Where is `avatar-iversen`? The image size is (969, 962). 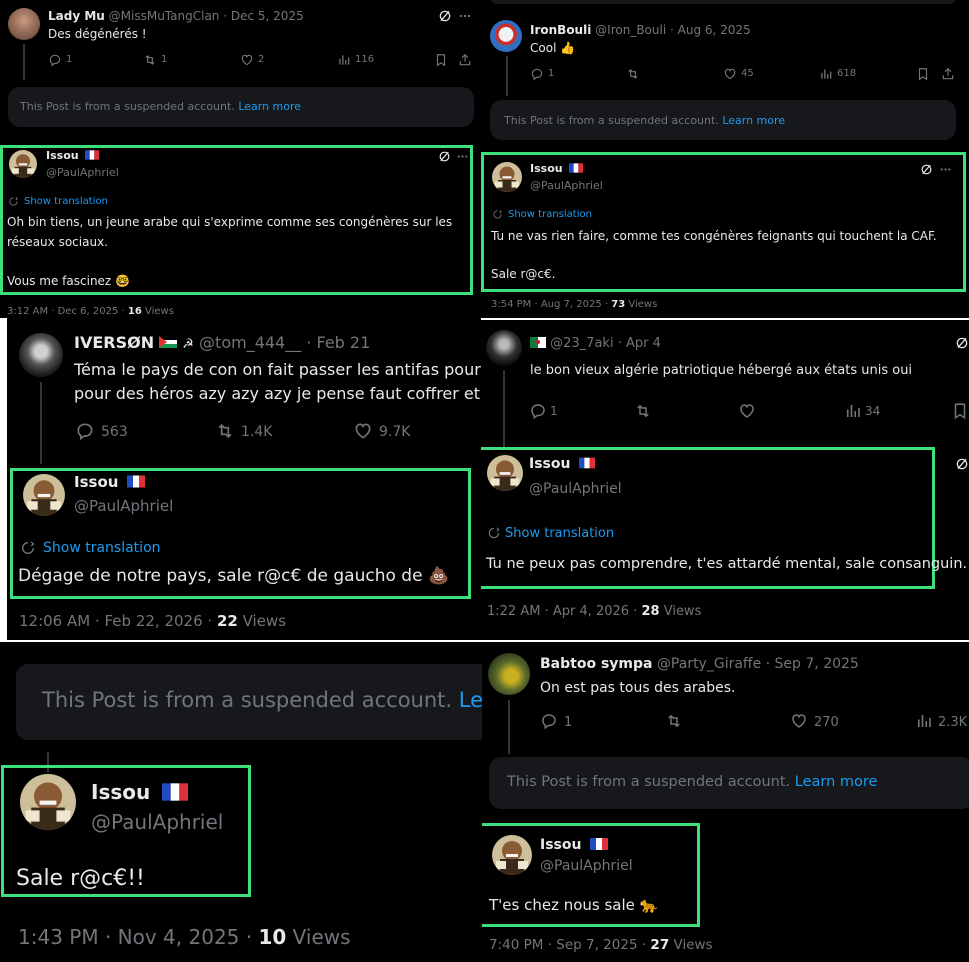
avatar-iversen is located at coordinates (41, 355).